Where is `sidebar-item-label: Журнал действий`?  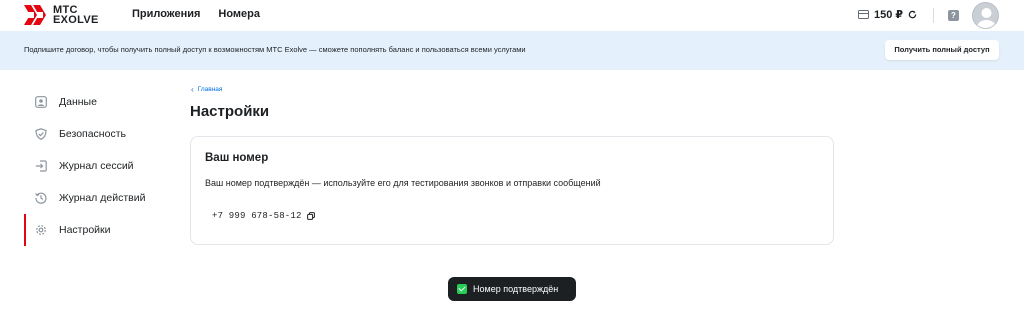
sidebar-item-label: Журнал действий is located at coordinates (102, 198).